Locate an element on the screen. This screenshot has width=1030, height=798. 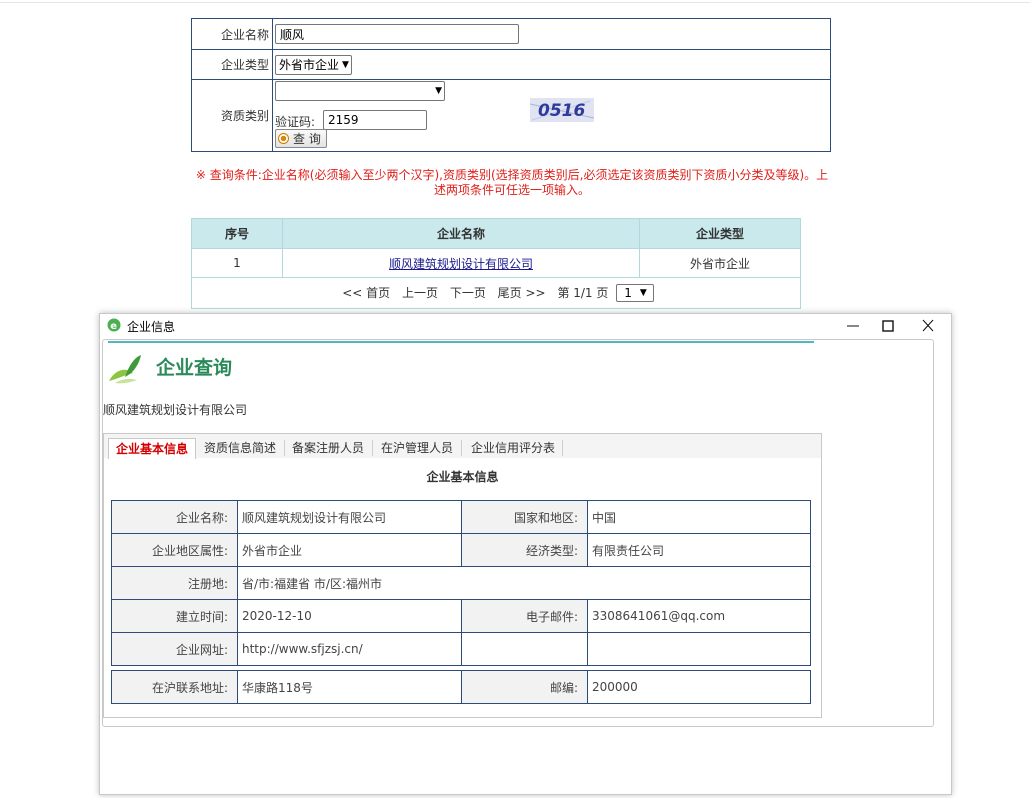
dialog-titlebar: e 企业信息 is located at coordinates (525, 326).